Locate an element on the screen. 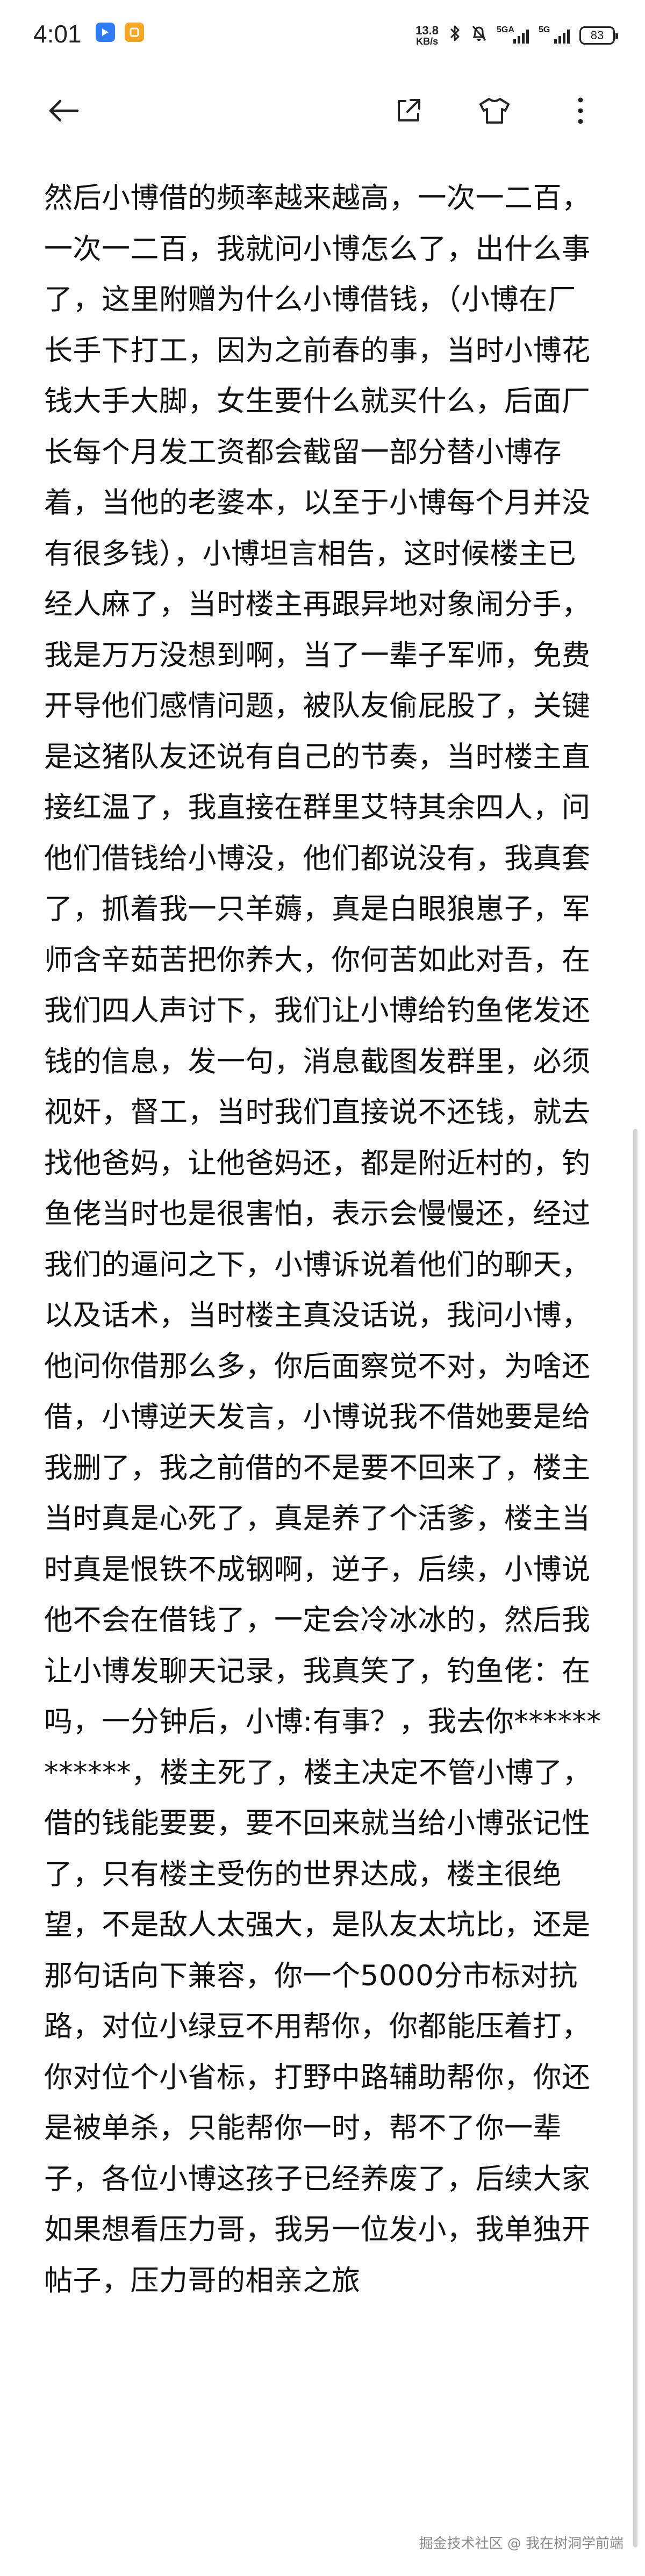  network-speed-value: 13.8 is located at coordinates (427, 30).